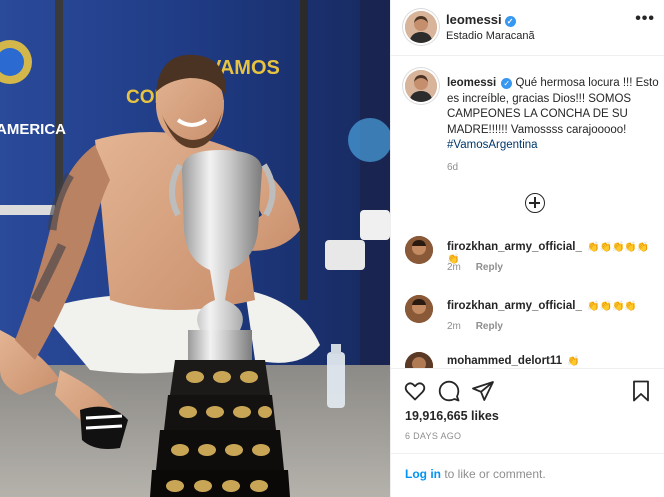 The height and width of the screenshot is (497, 664). What do you see at coordinates (535, 203) in the screenshot?
I see `plus-circle-icon` at bounding box center [535, 203].